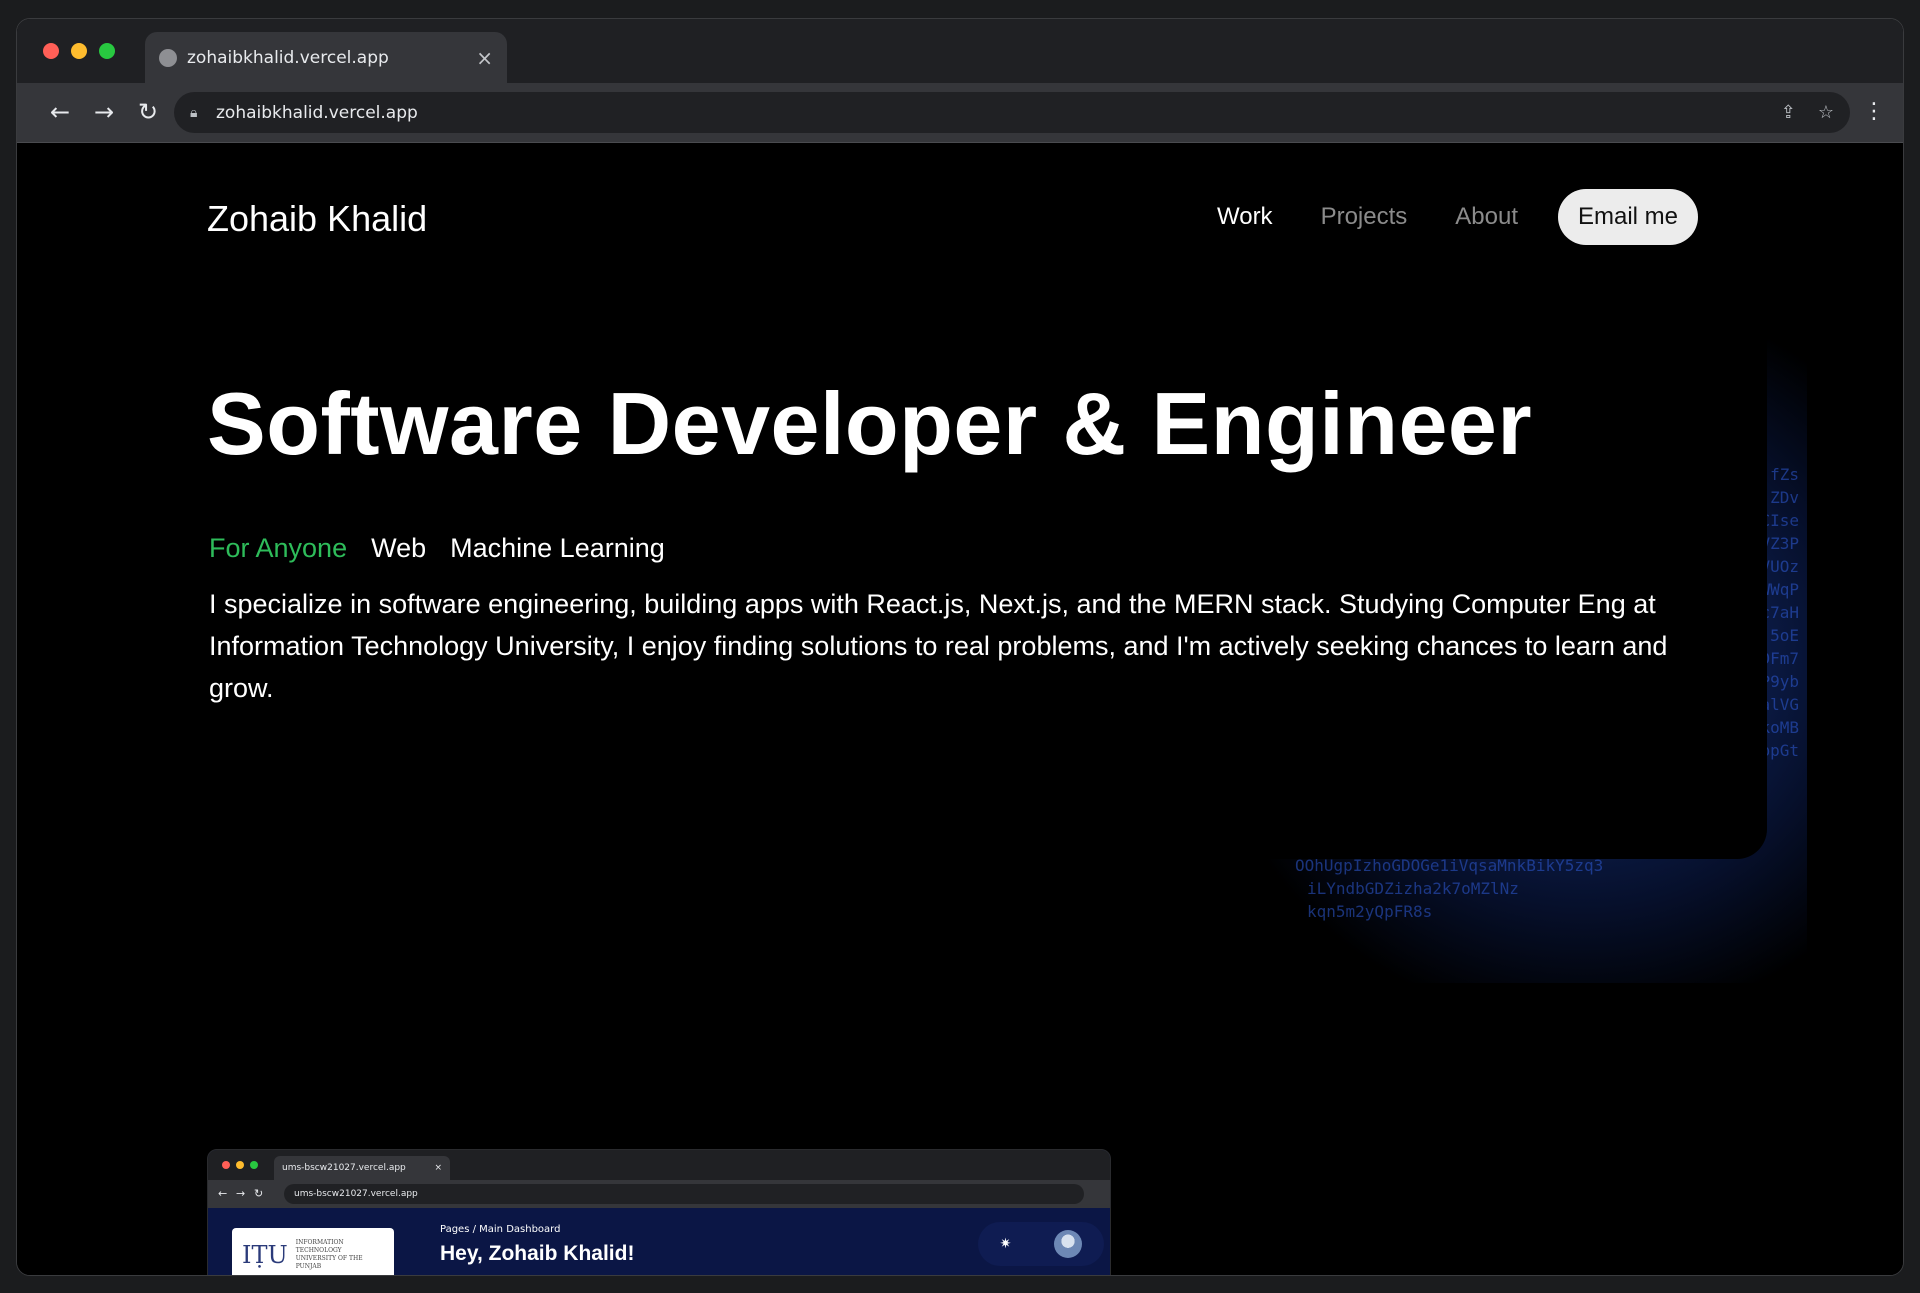  What do you see at coordinates (1005, 1244) in the screenshot?
I see `theme-sun-icon: ✷` at bounding box center [1005, 1244].